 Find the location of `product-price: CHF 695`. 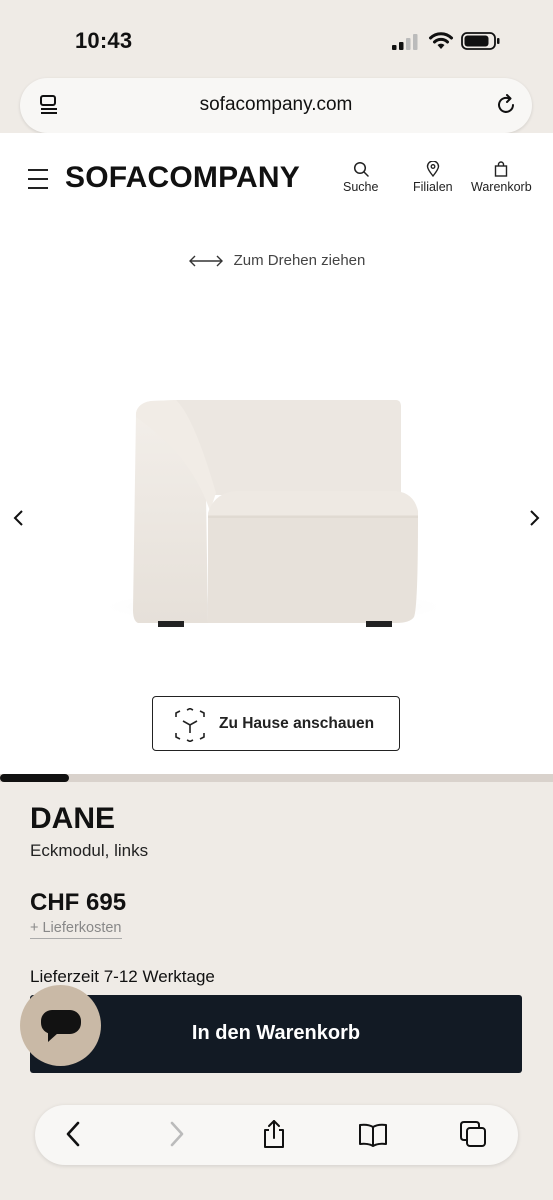

product-price: CHF 695 is located at coordinates (78, 902).